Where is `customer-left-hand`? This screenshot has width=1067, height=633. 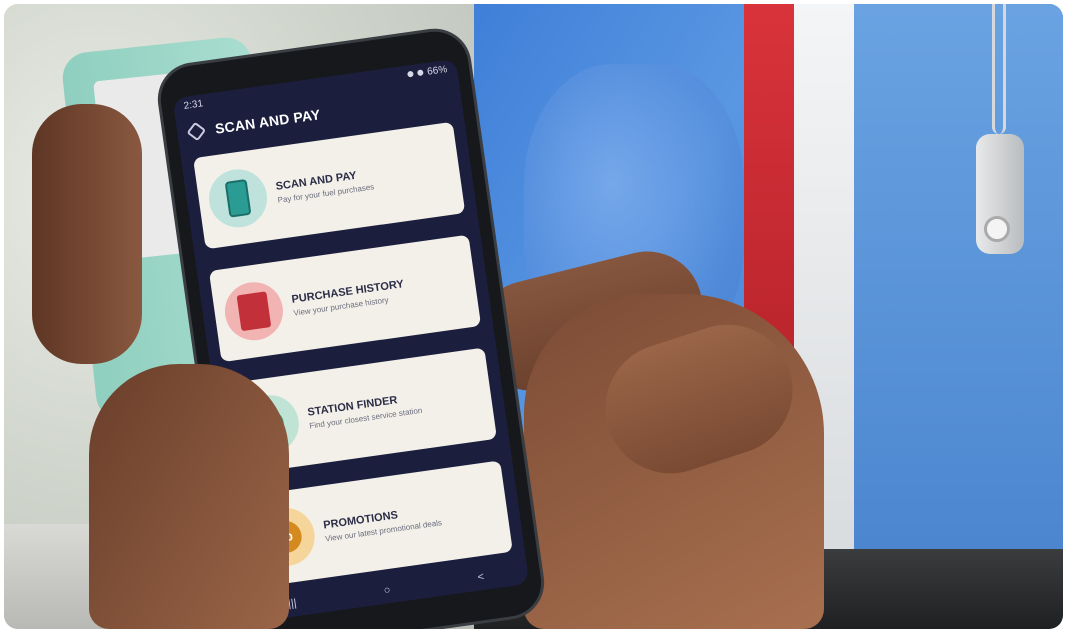 customer-left-hand is located at coordinates (189, 496).